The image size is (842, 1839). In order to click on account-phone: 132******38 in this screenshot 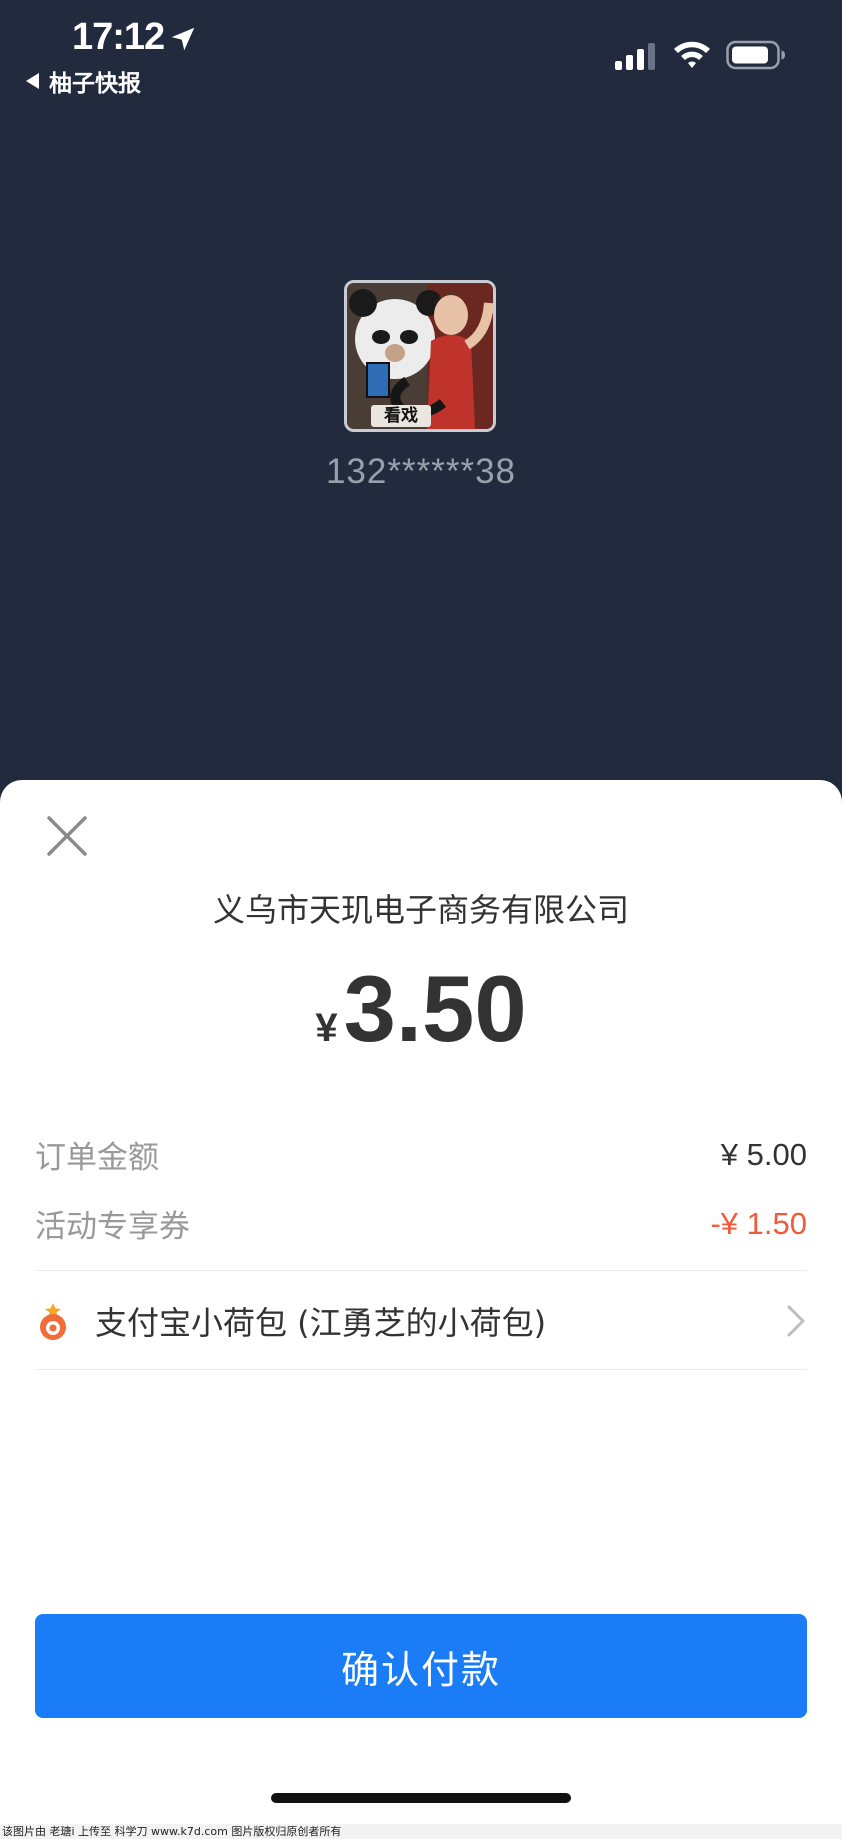, I will do `click(421, 471)`.